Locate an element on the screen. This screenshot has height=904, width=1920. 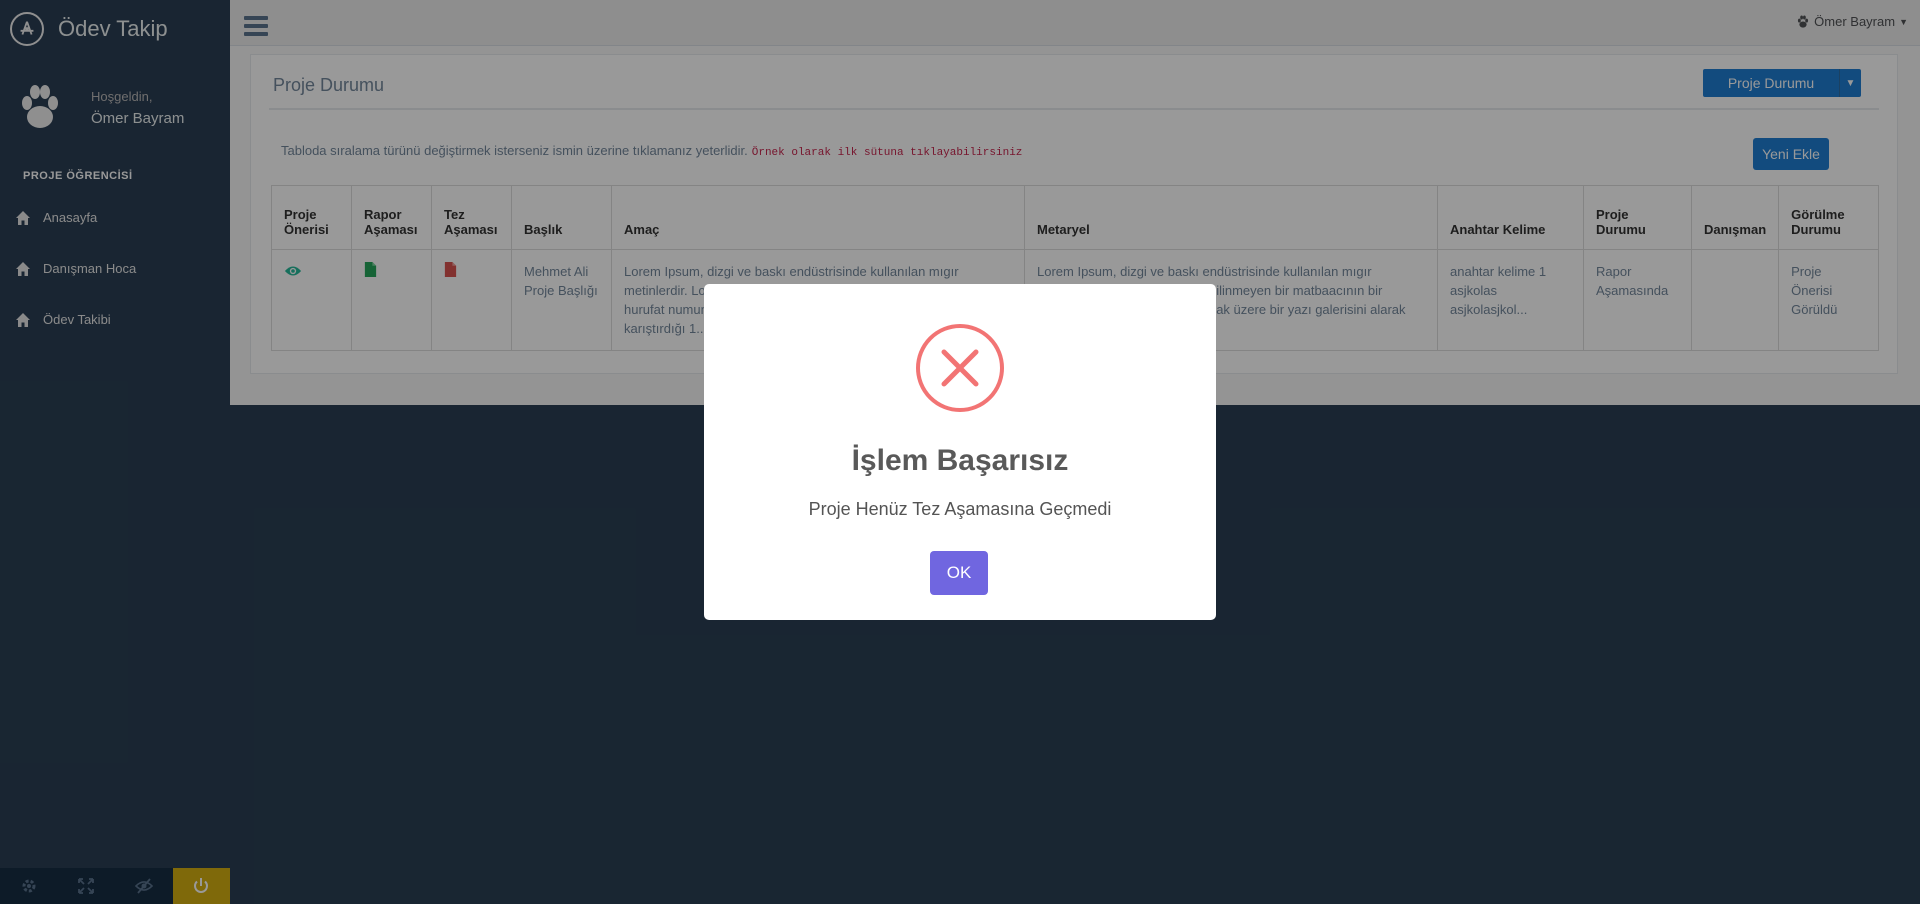
dialog-message: Proje Henüz Tez Aşamasına Geçmedi is located at coordinates (960, 509).